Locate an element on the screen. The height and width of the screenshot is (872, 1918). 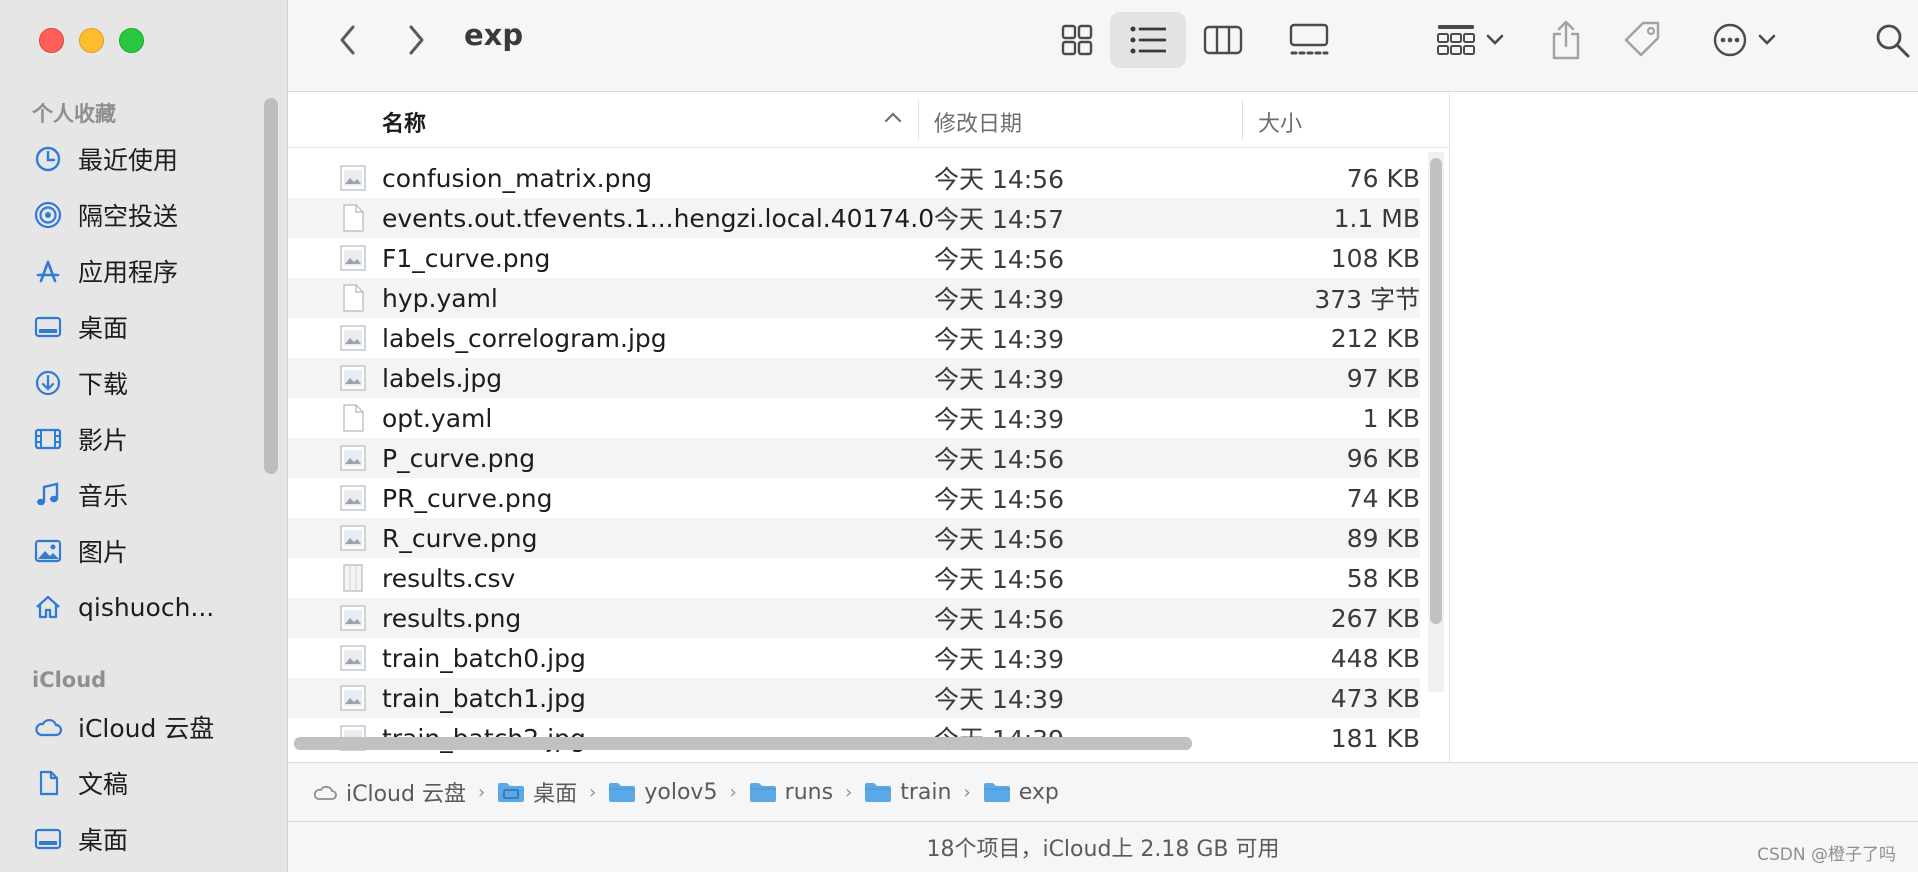
path-crumb: runs is located at coordinates (791, 792).